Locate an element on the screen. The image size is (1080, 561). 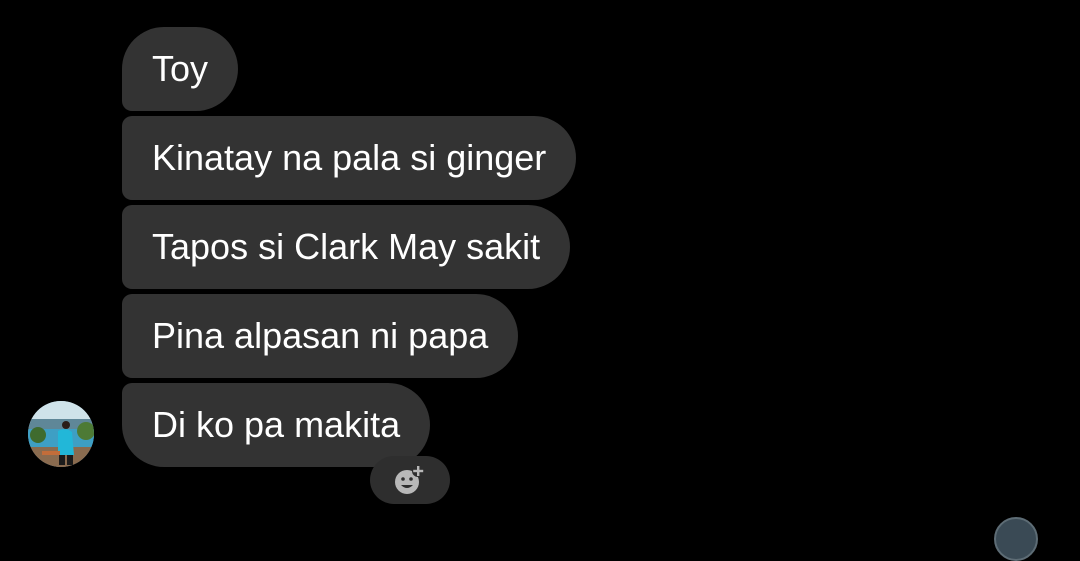
message-text: Kinatay na pala si ginger is located at coordinates (349, 157).